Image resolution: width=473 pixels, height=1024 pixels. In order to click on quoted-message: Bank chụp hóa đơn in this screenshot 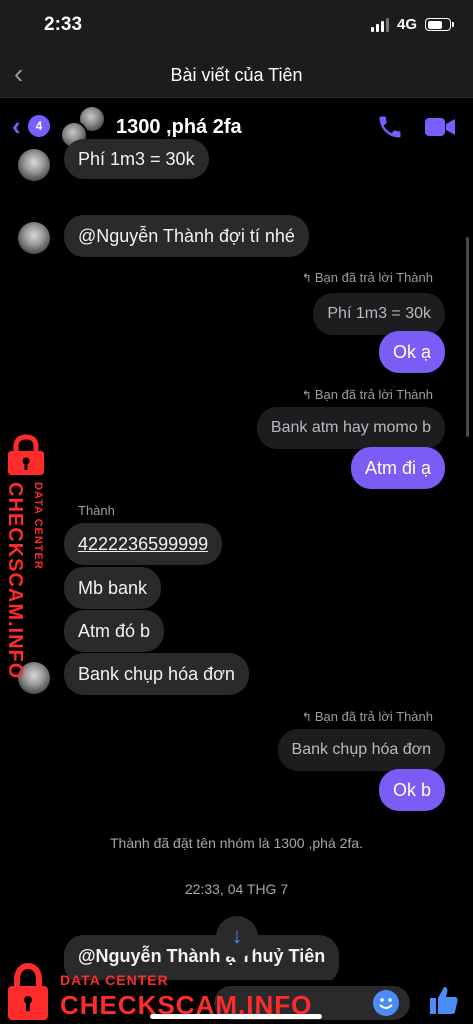, I will do `click(361, 750)`.